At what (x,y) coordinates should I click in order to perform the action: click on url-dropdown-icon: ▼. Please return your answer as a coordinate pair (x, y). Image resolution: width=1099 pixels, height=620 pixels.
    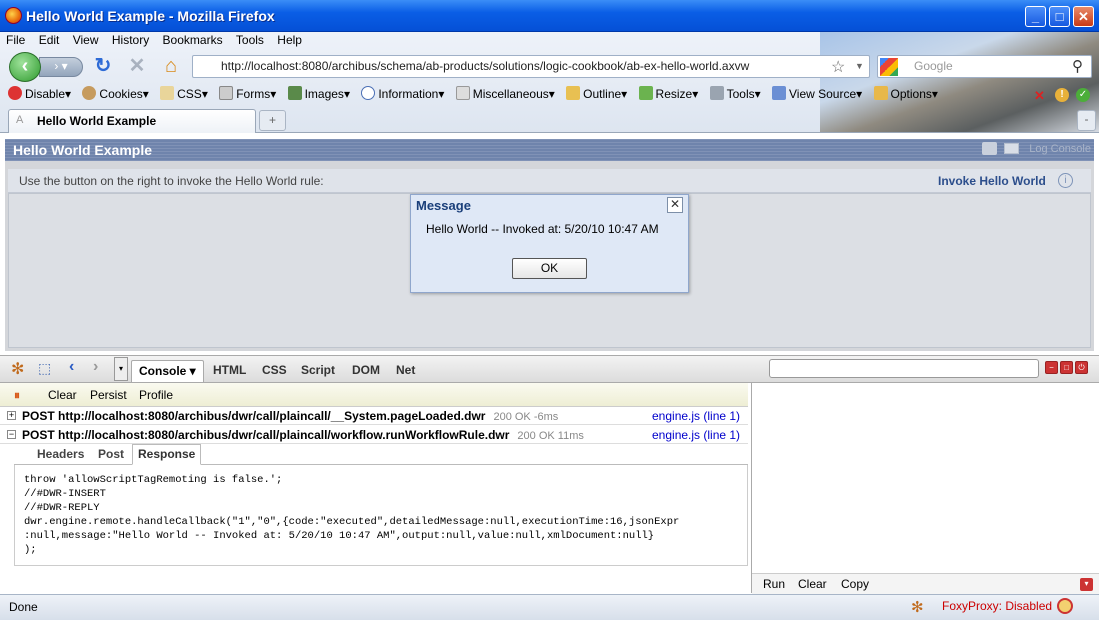
    Looking at the image, I should click on (859, 66).